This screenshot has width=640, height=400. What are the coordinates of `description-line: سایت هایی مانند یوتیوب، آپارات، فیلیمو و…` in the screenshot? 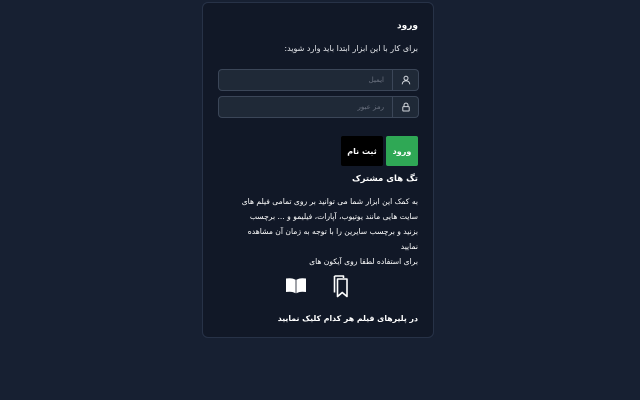 It's located at (333, 216).